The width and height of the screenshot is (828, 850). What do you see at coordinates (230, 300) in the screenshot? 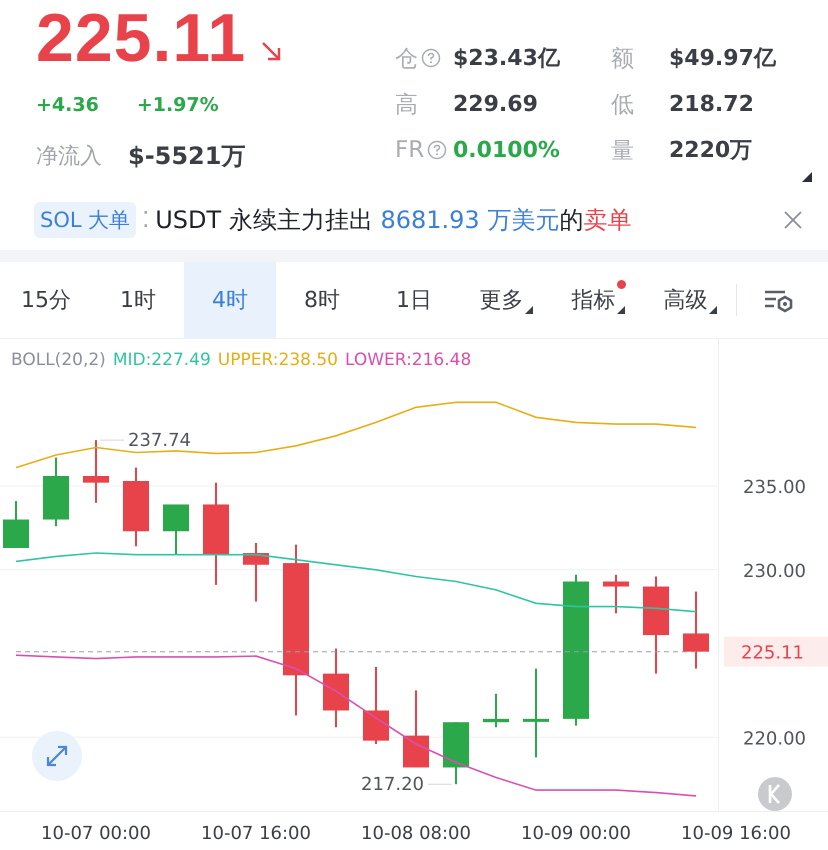
I see `interval-tab: 4时` at bounding box center [230, 300].